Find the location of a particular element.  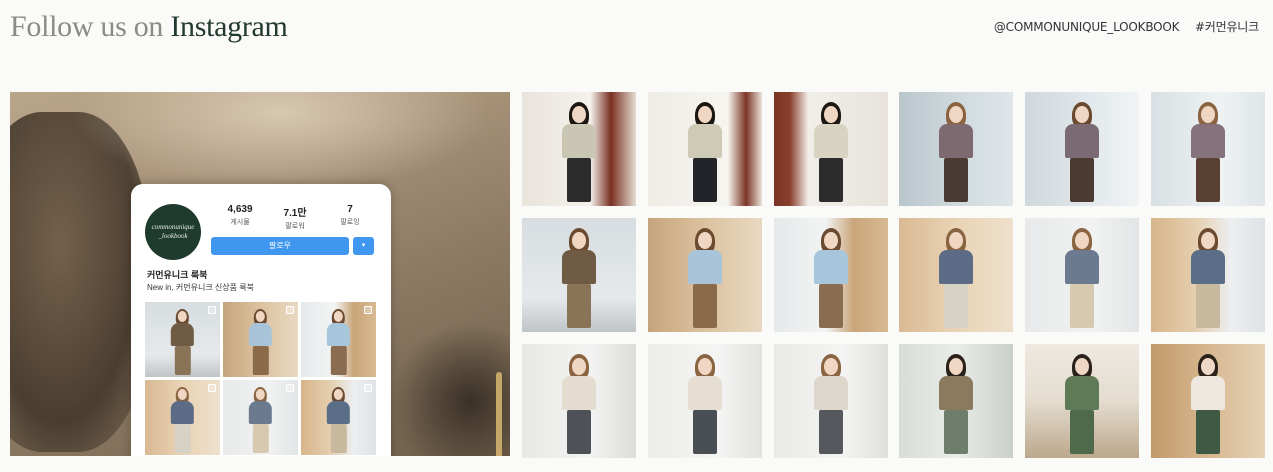

avatar: commonunique _lookbook is located at coordinates (173, 232).